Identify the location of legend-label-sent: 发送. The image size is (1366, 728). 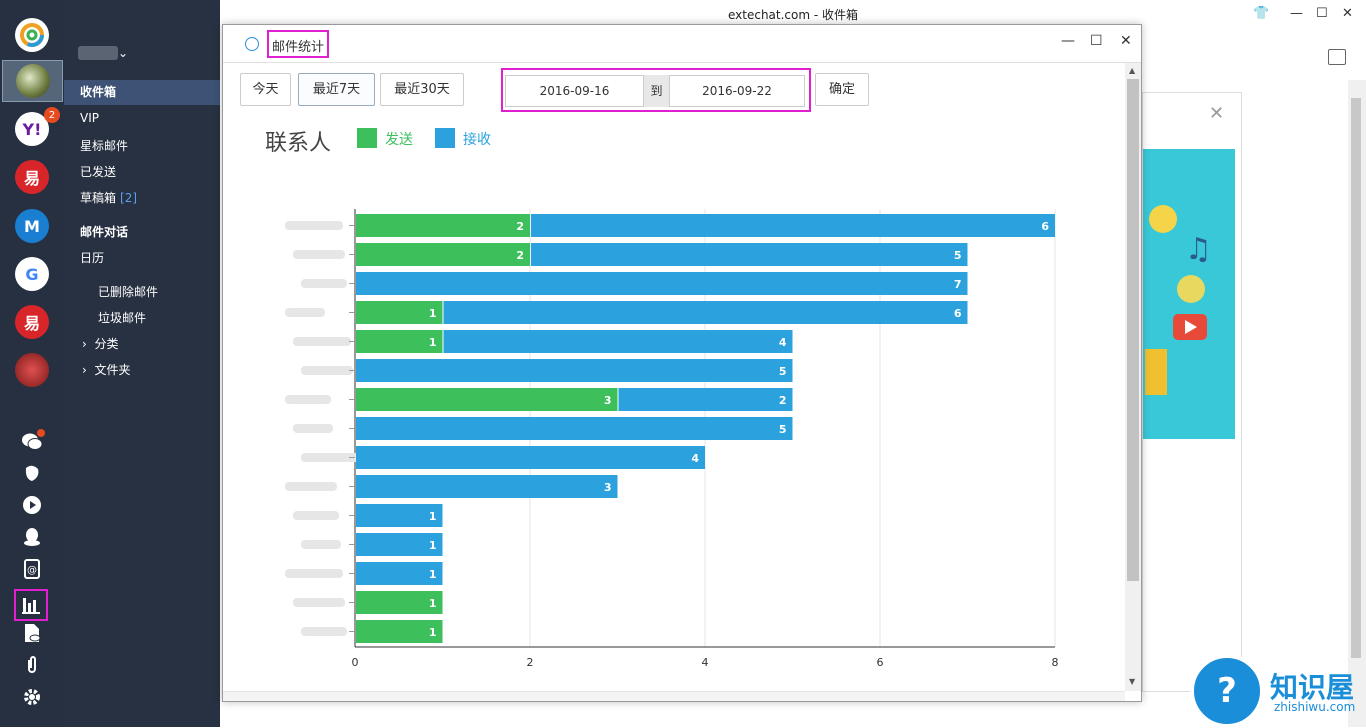
(399, 139).